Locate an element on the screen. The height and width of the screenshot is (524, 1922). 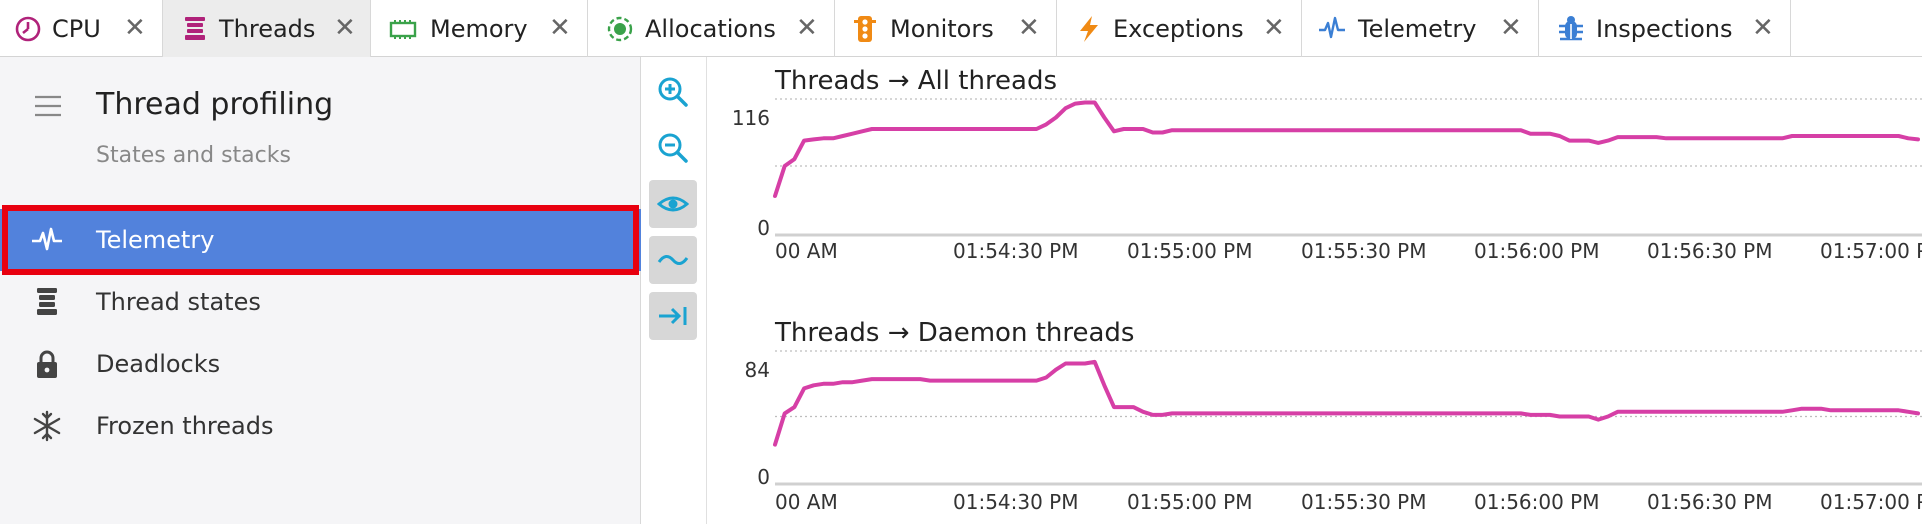
exceptions-icon is located at coordinates (1089, 29).